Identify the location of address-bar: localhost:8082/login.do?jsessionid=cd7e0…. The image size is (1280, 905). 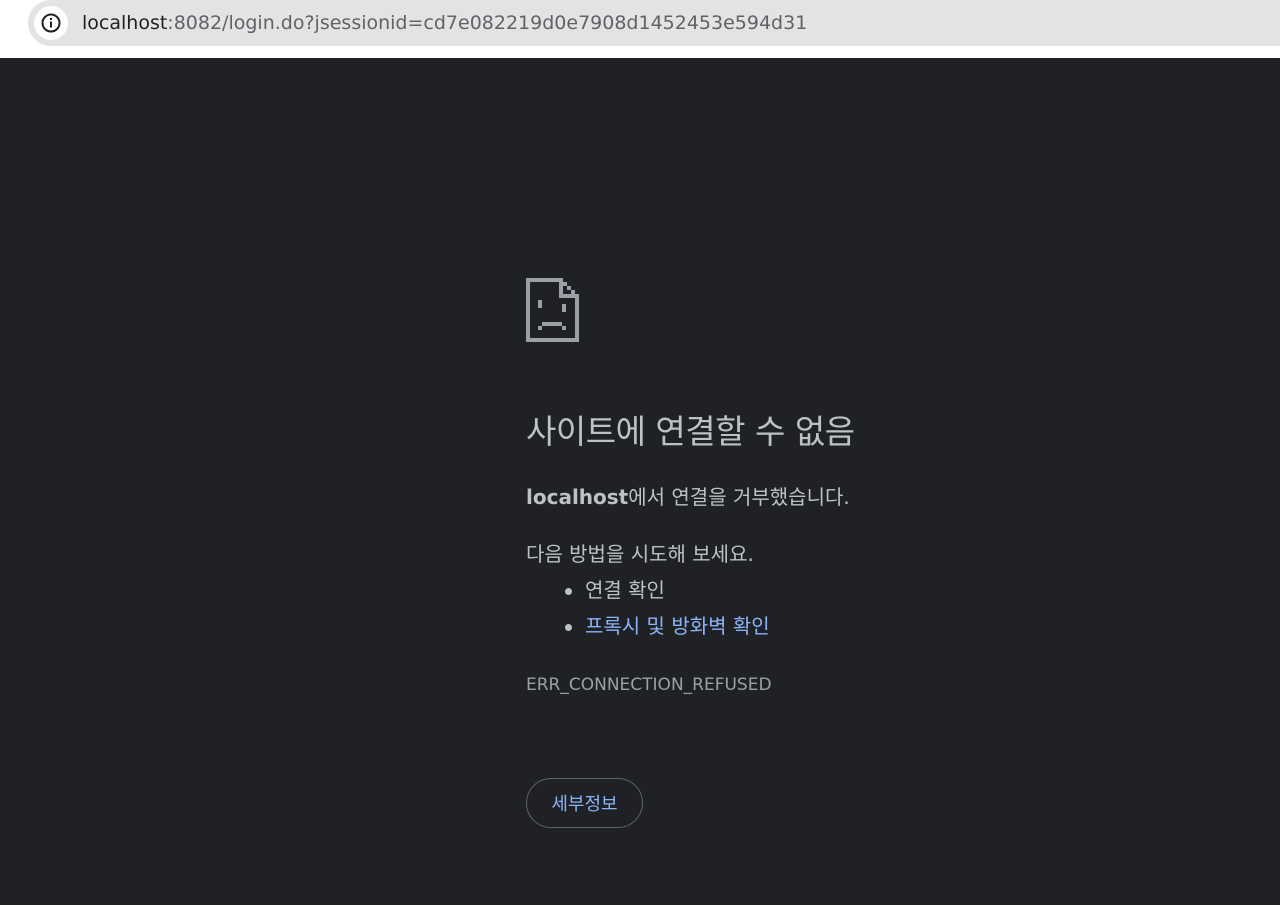
(654, 23).